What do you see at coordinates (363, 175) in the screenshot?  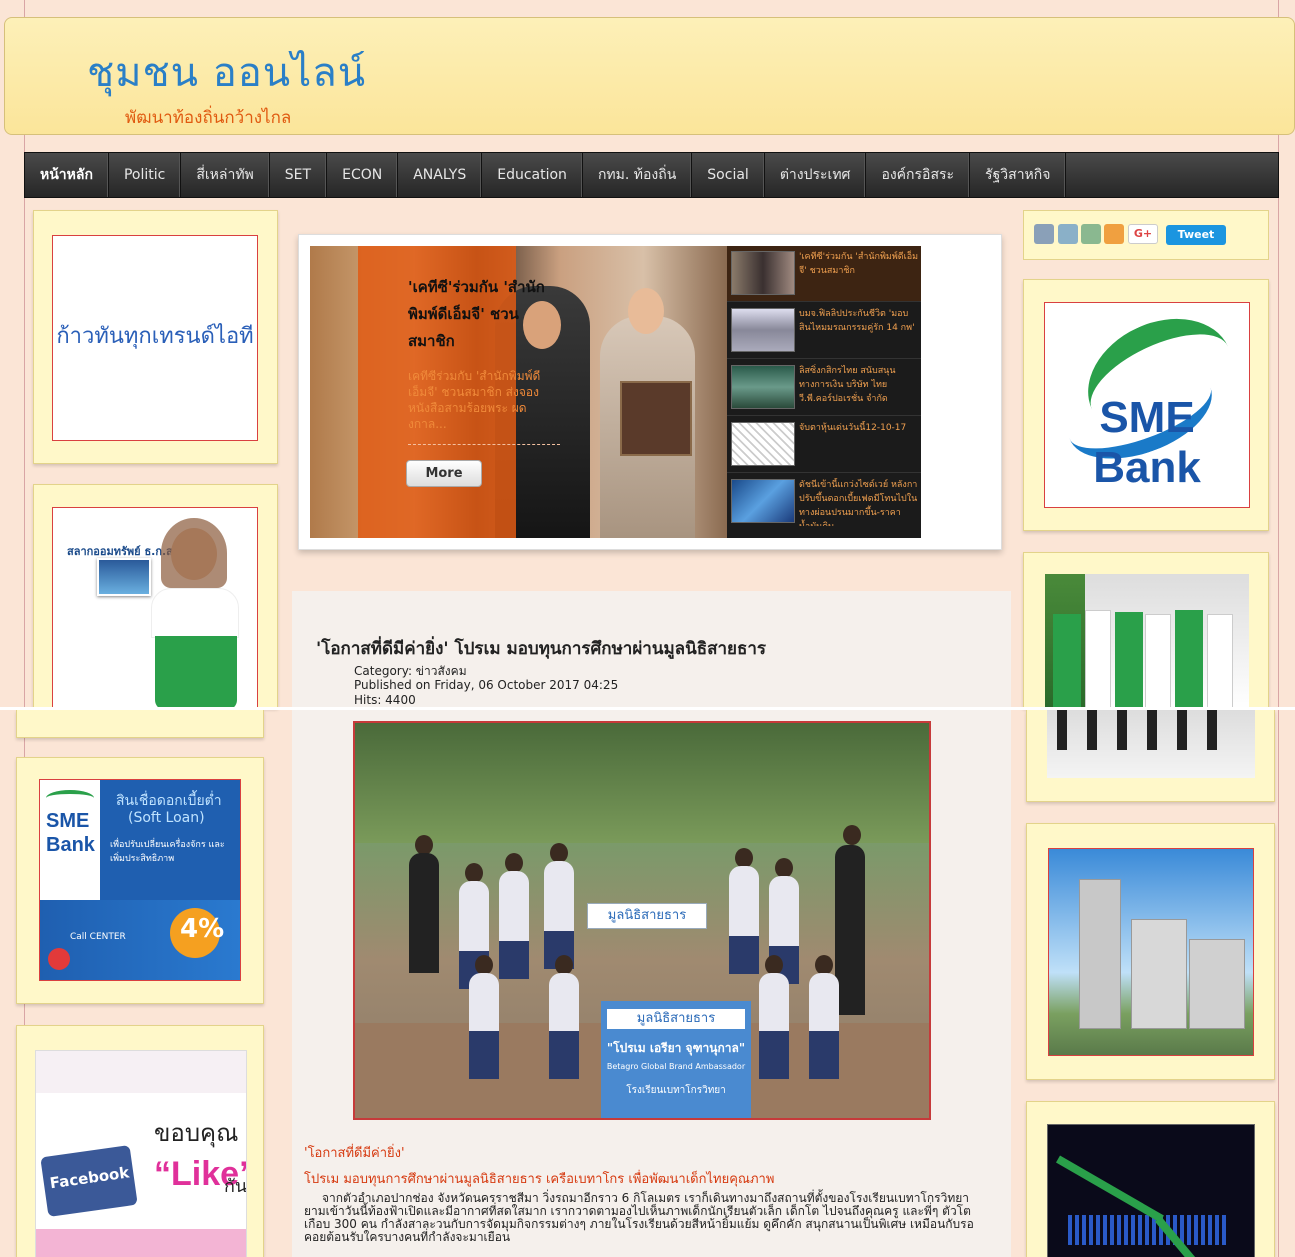 I see `nav-item-econ: ECON` at bounding box center [363, 175].